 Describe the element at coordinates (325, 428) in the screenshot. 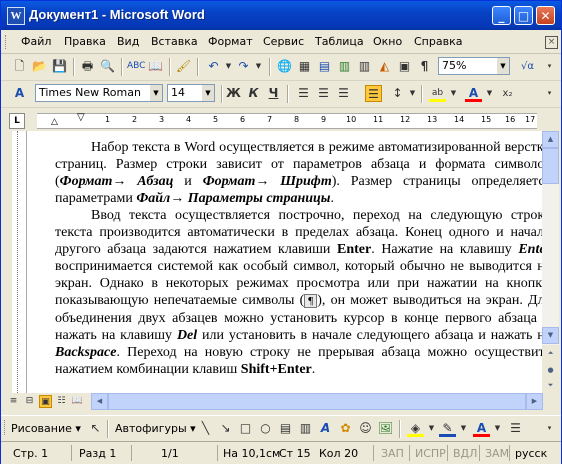

I see `wordart-icon: A` at that location.